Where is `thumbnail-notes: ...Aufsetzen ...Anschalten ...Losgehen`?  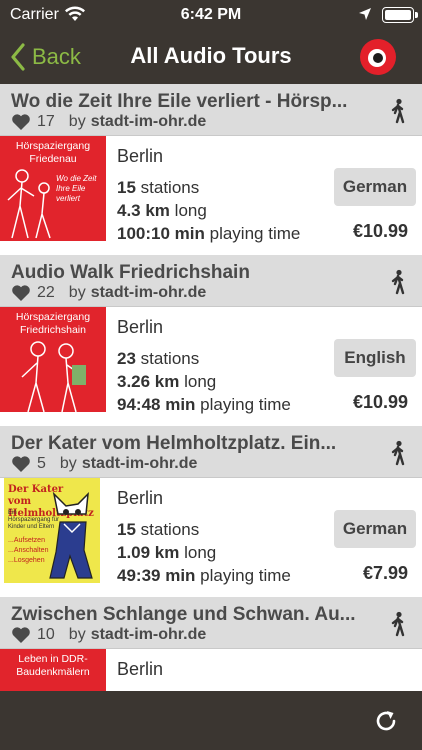 thumbnail-notes: ...Aufsetzen ...Anschalten ...Losgehen is located at coordinates (28, 550).